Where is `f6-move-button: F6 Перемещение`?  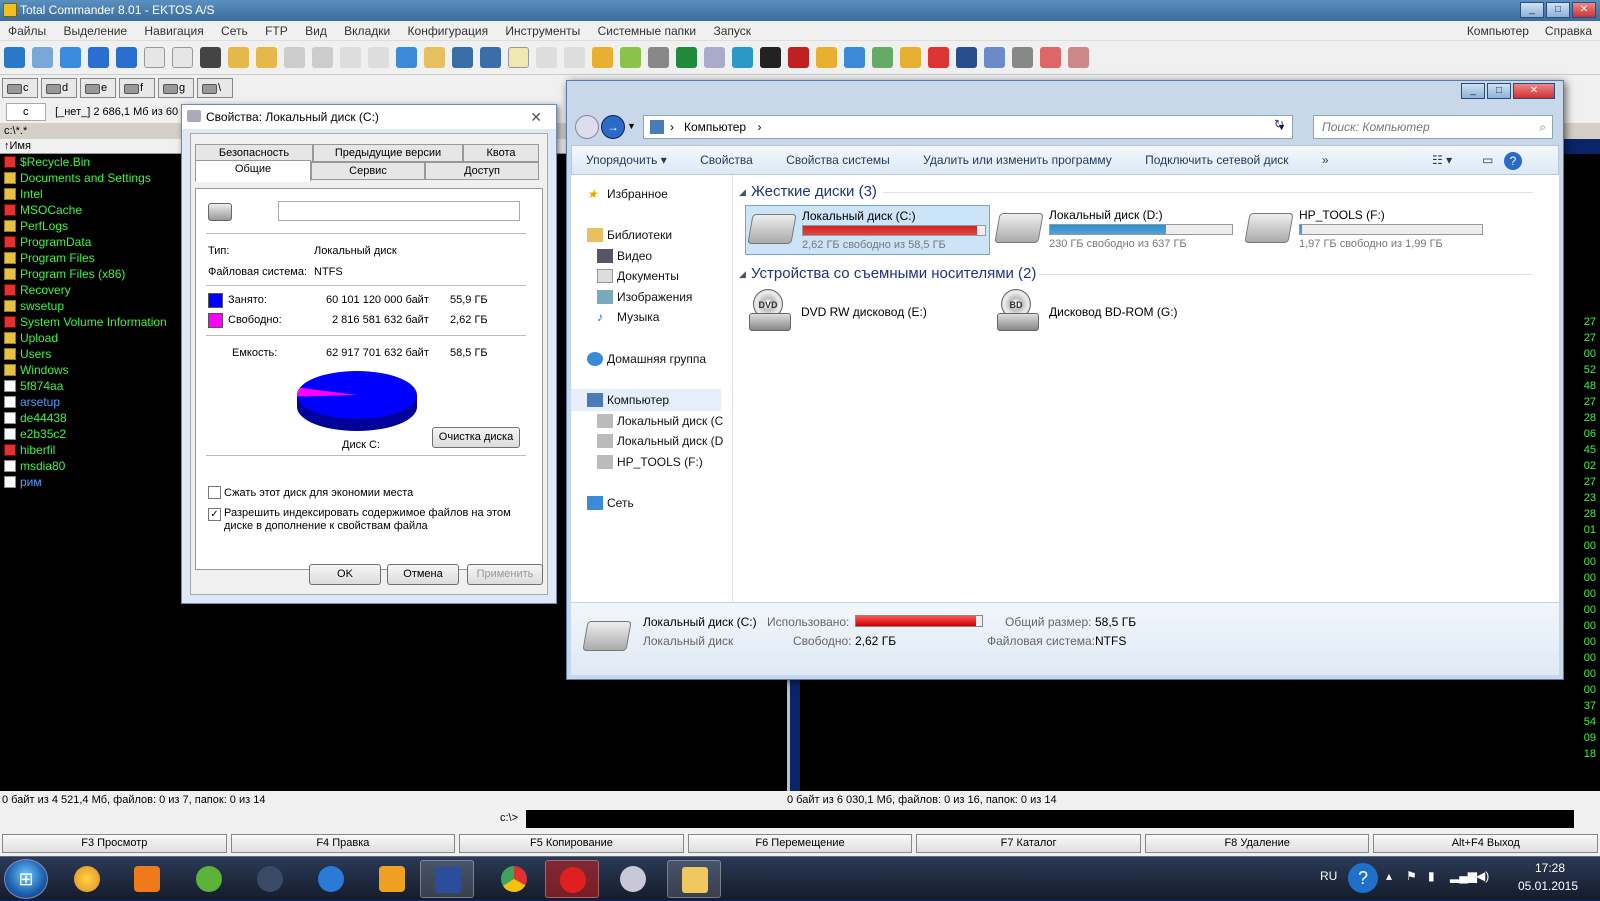
f6-move-button: F6 Перемещение is located at coordinates (800, 843).